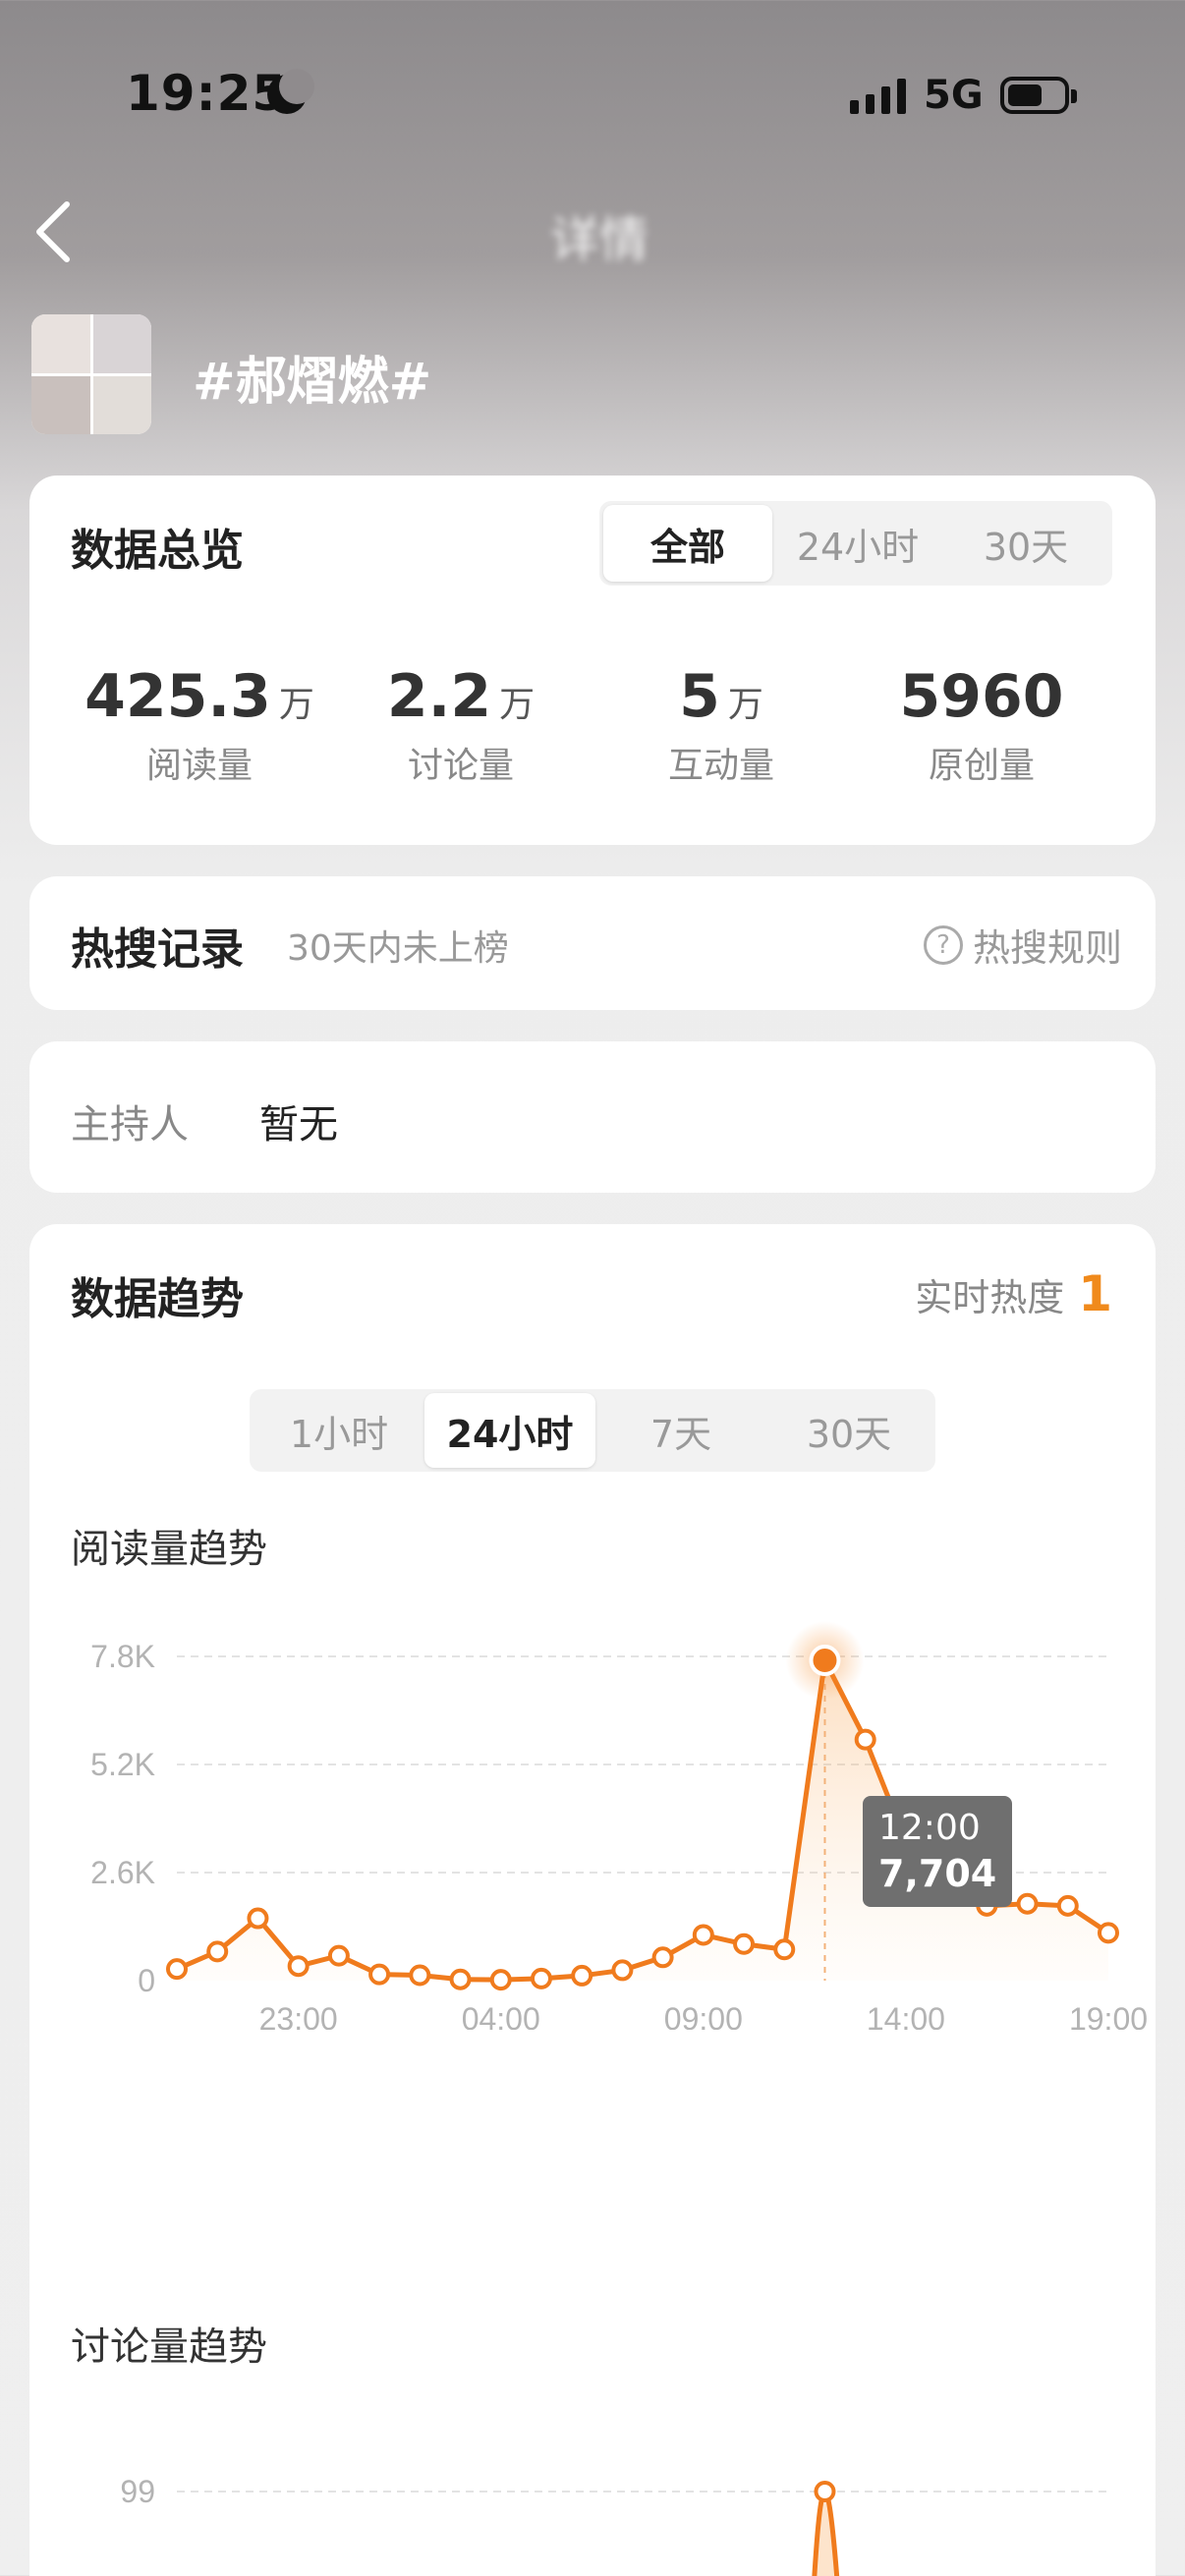  I want to click on x-tick-label: 09:00, so click(703, 2015).